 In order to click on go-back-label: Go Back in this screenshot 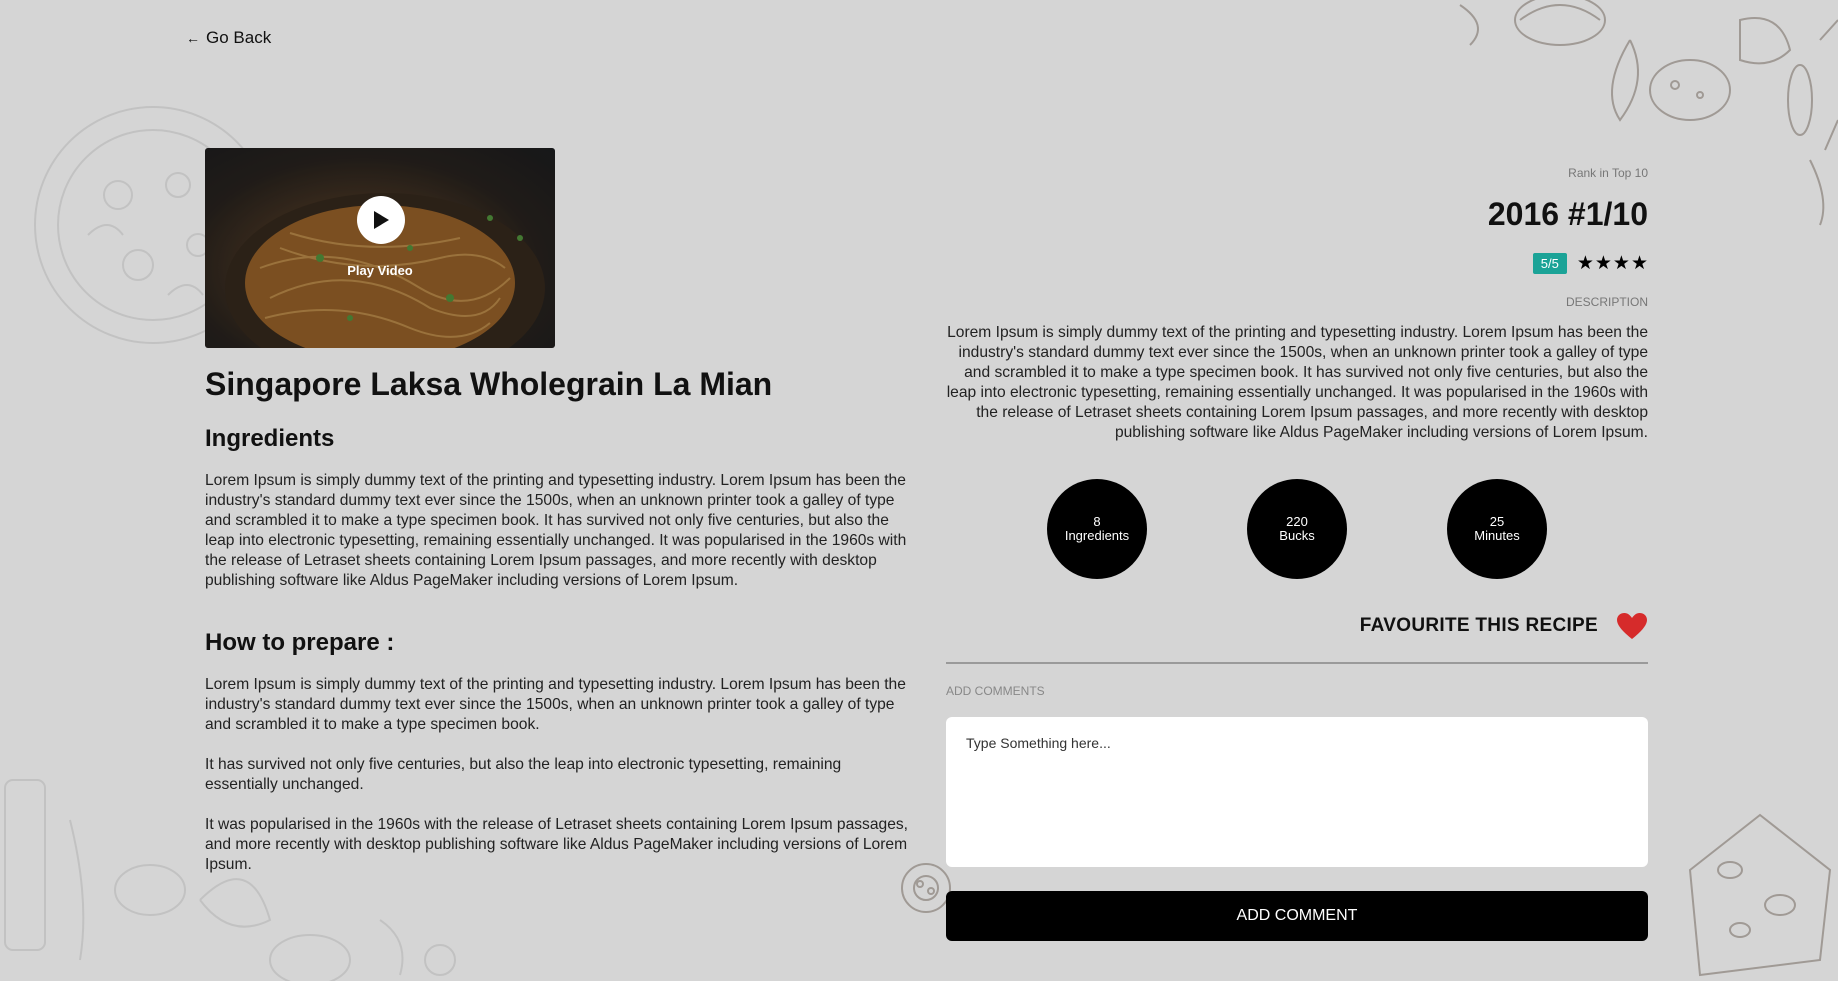, I will do `click(239, 37)`.